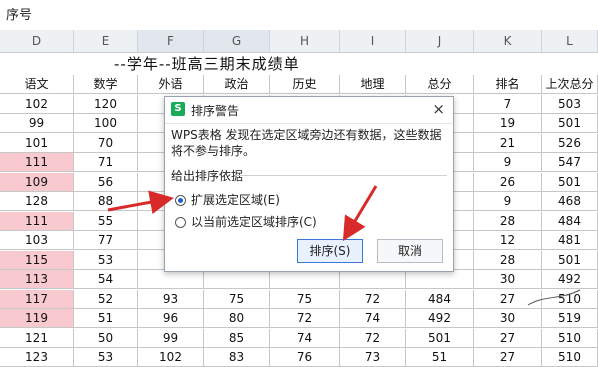  What do you see at coordinates (373, 357) in the screenshot?
I see `table-cell: 73` at bounding box center [373, 357].